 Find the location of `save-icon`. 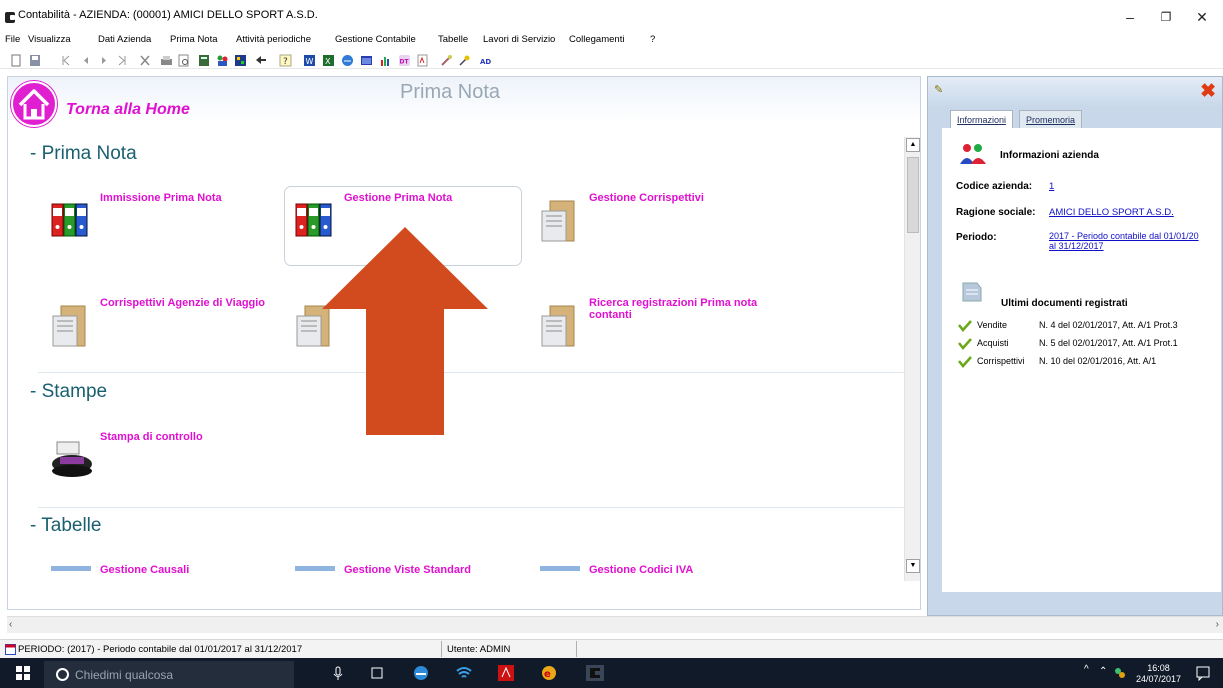

save-icon is located at coordinates (35, 60).